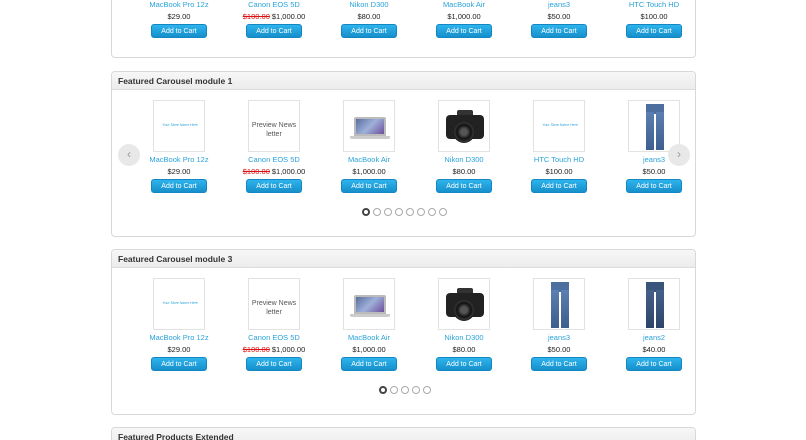  Describe the element at coordinates (256, 349) in the screenshot. I see `old-price: $100.00` at that location.